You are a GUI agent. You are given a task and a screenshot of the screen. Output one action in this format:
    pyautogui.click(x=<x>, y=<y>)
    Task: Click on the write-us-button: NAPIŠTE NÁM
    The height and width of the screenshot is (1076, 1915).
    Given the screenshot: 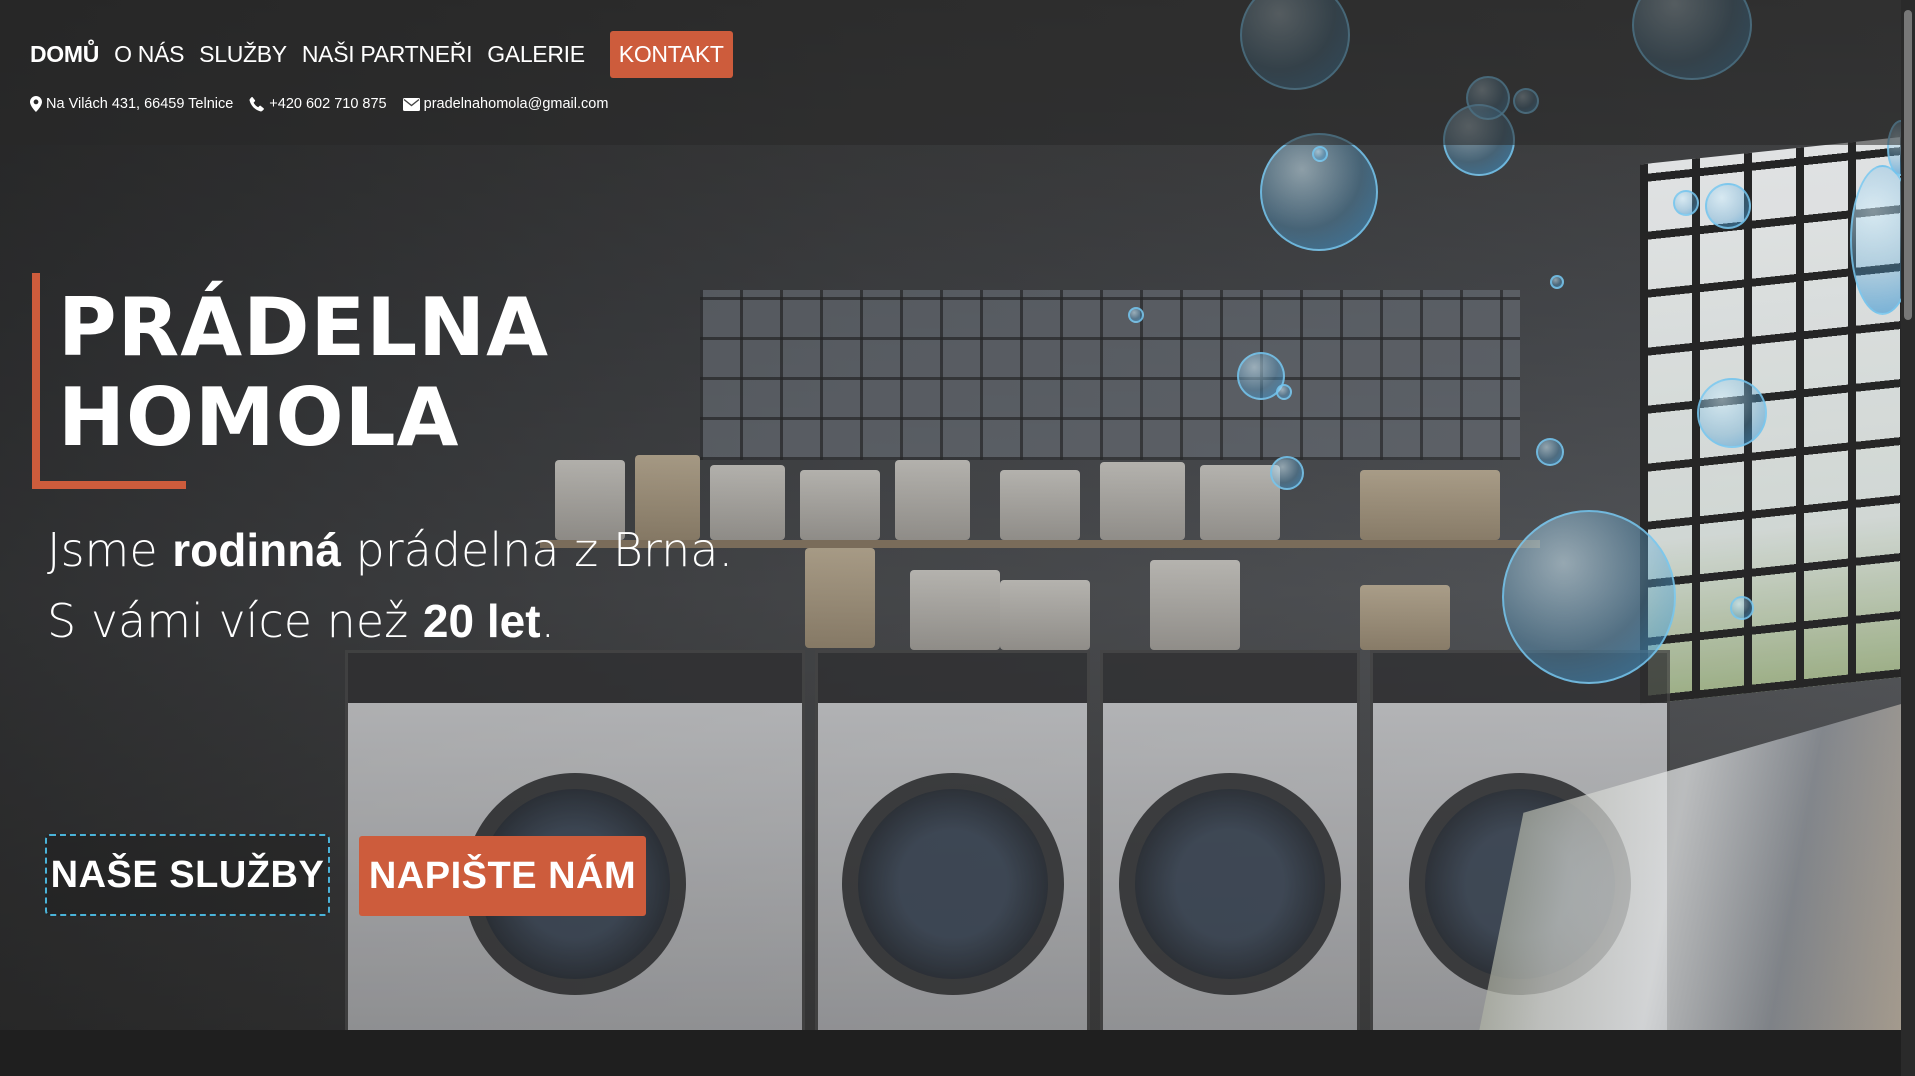 What is the action you would take?
    pyautogui.click(x=502, y=876)
    